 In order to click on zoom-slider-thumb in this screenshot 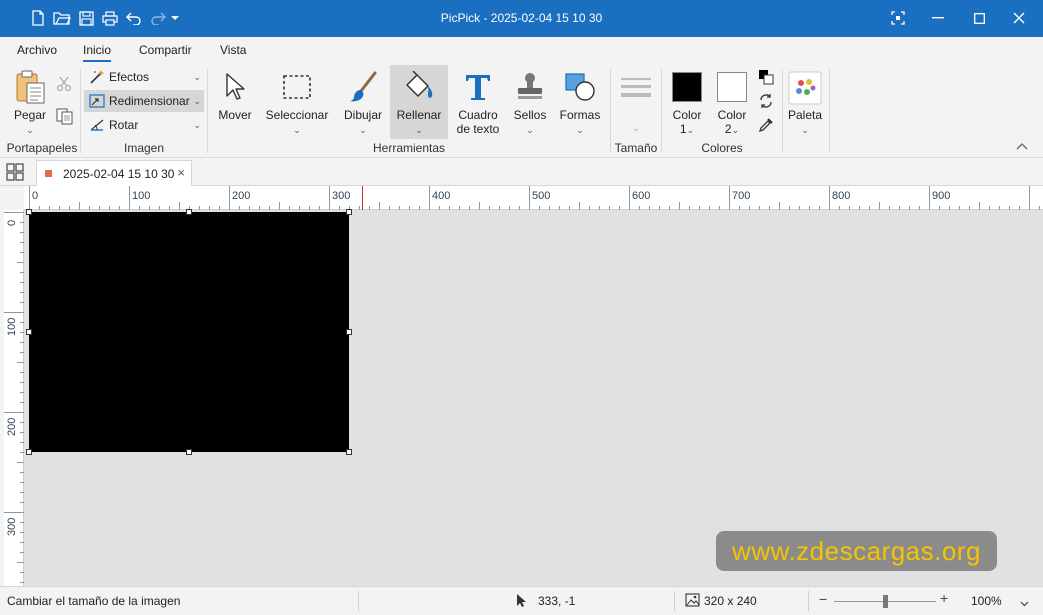, I will do `click(885, 601)`.